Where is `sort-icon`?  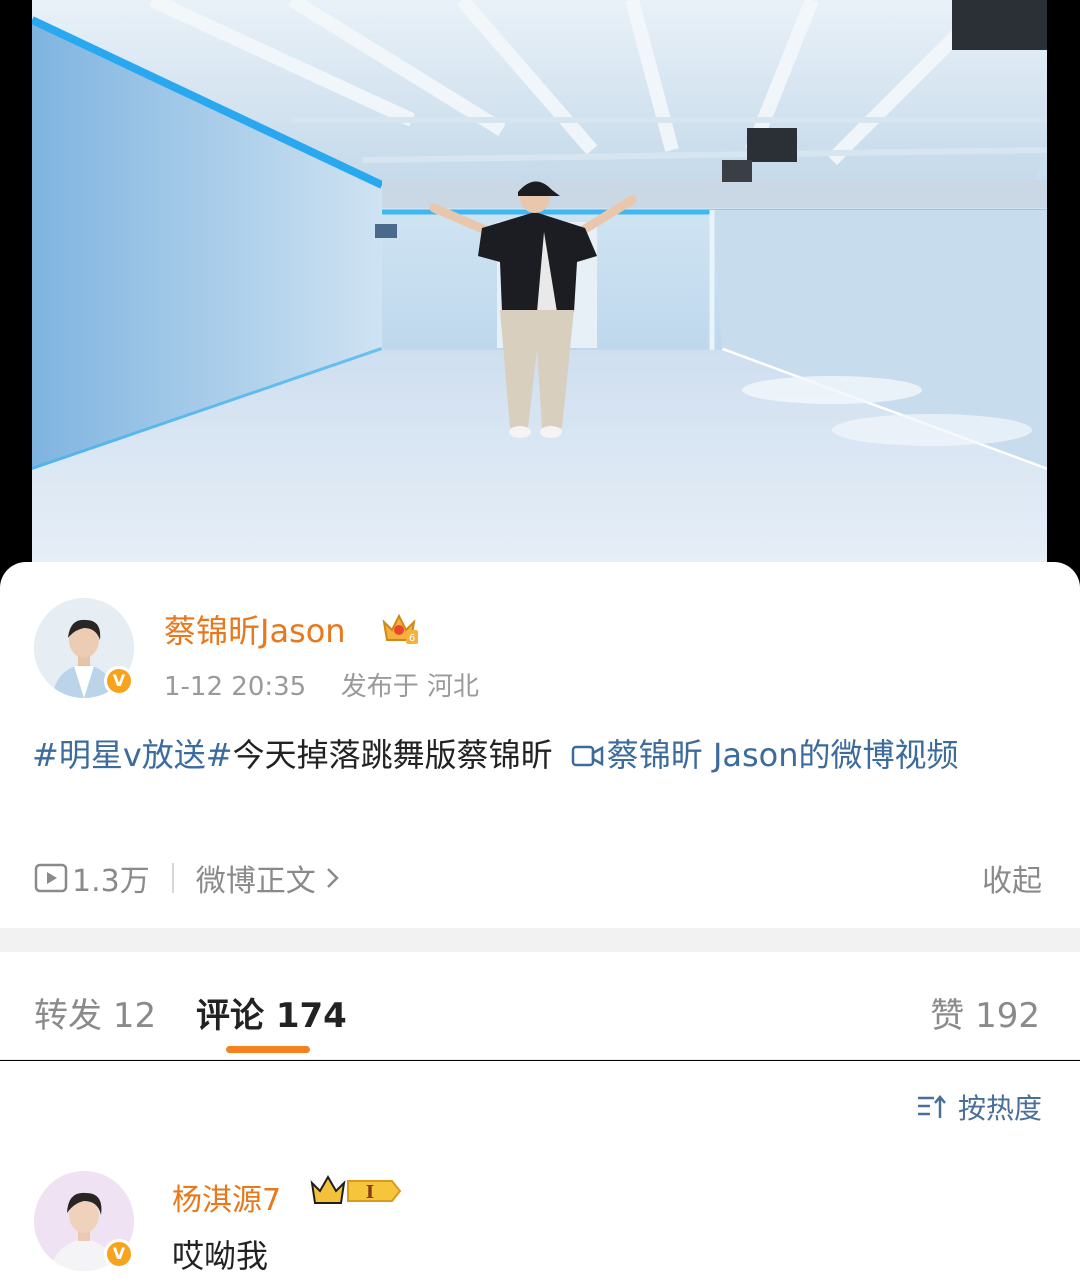 sort-icon is located at coordinates (931, 1106).